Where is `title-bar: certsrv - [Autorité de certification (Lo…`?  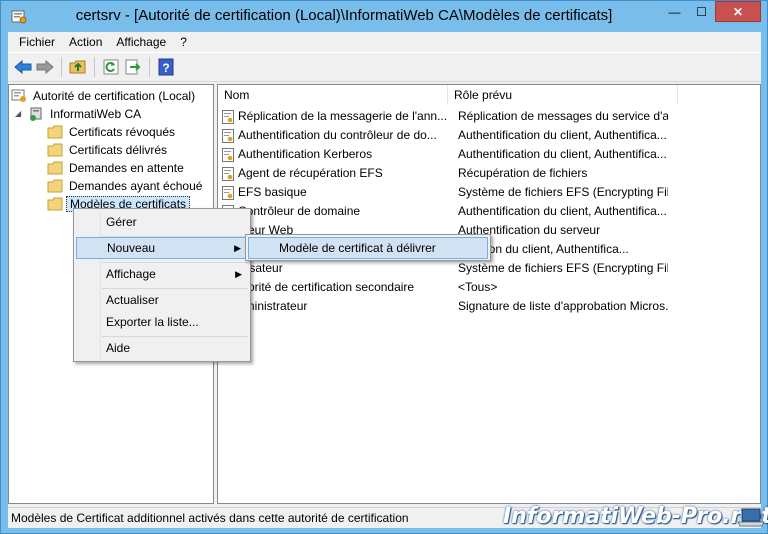 title-bar: certsrv - [Autorité de certification (Lo… is located at coordinates (384, 16).